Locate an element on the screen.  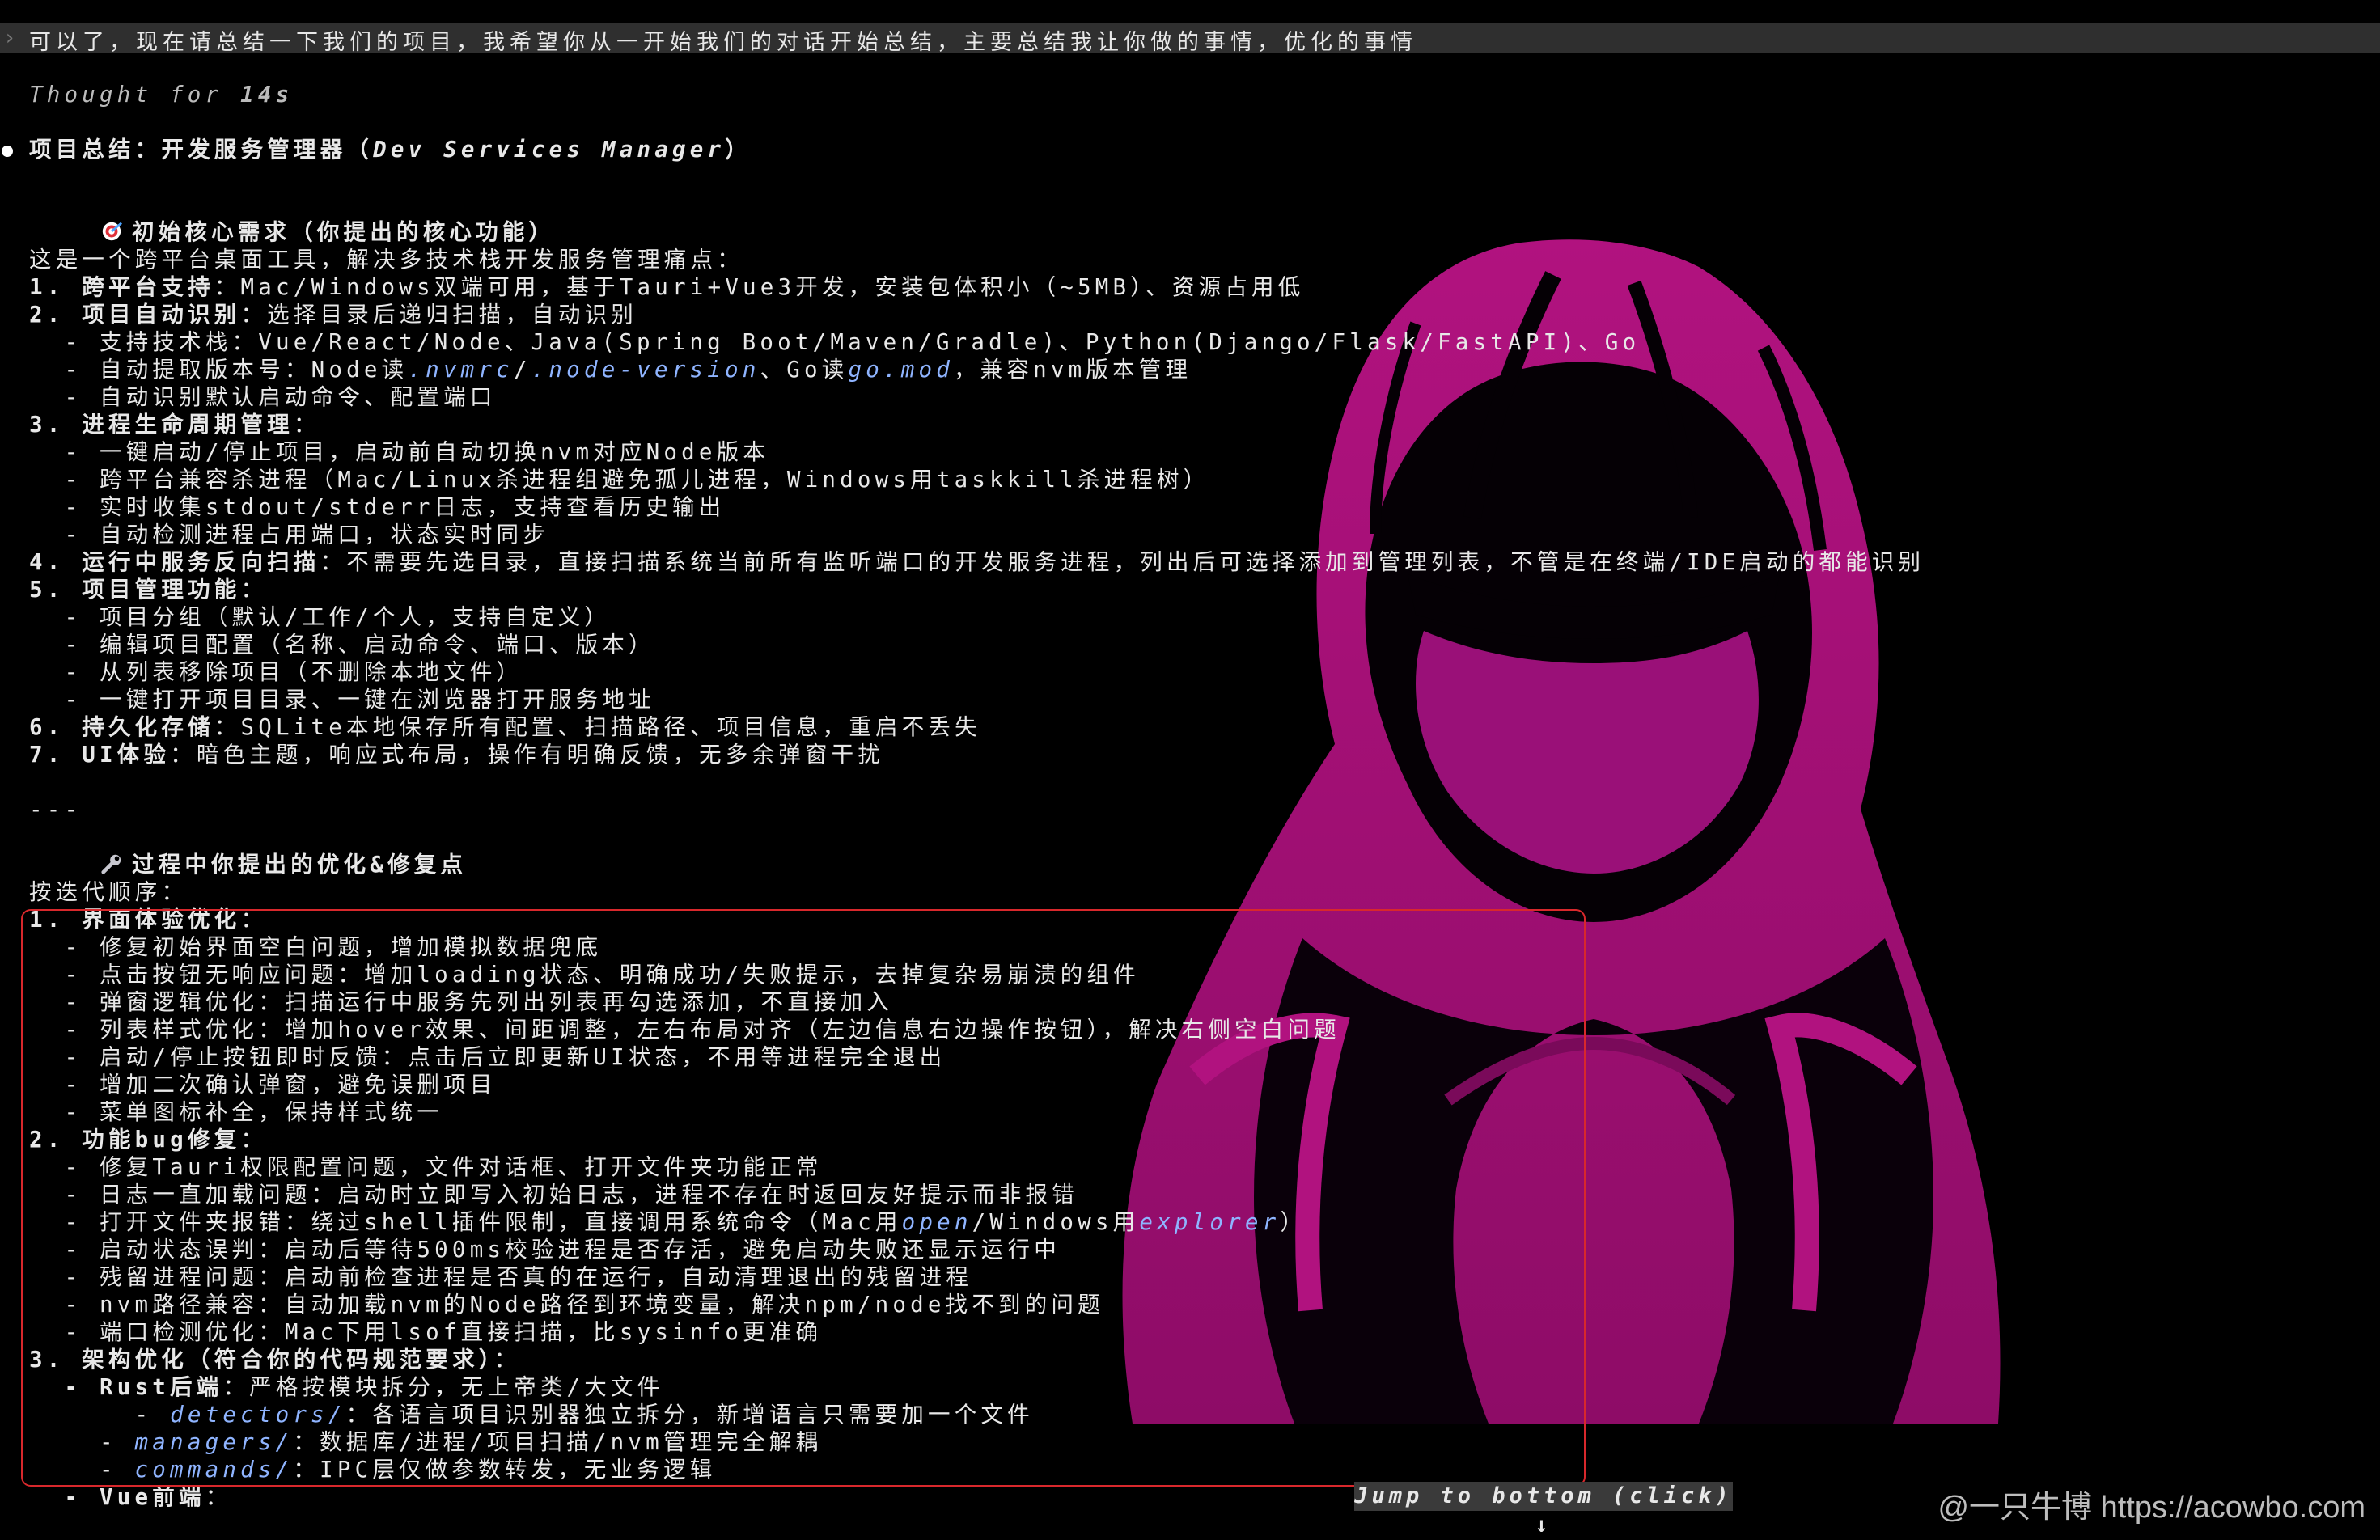
list-item: - commands/：IPC层仅做参数转发，无业务逻辑 is located at coordinates (373, 1470).